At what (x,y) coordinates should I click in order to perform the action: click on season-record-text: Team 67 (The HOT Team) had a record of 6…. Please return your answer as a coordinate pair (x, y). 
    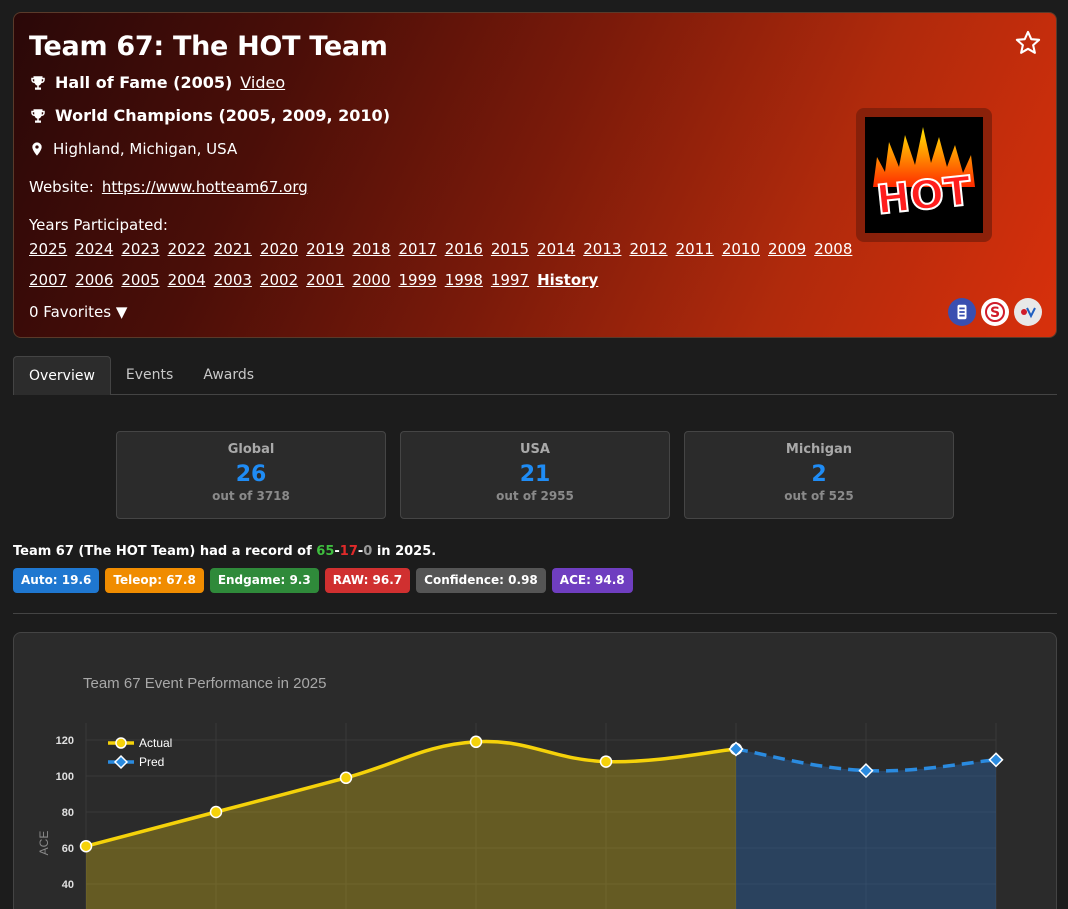
    Looking at the image, I should click on (224, 551).